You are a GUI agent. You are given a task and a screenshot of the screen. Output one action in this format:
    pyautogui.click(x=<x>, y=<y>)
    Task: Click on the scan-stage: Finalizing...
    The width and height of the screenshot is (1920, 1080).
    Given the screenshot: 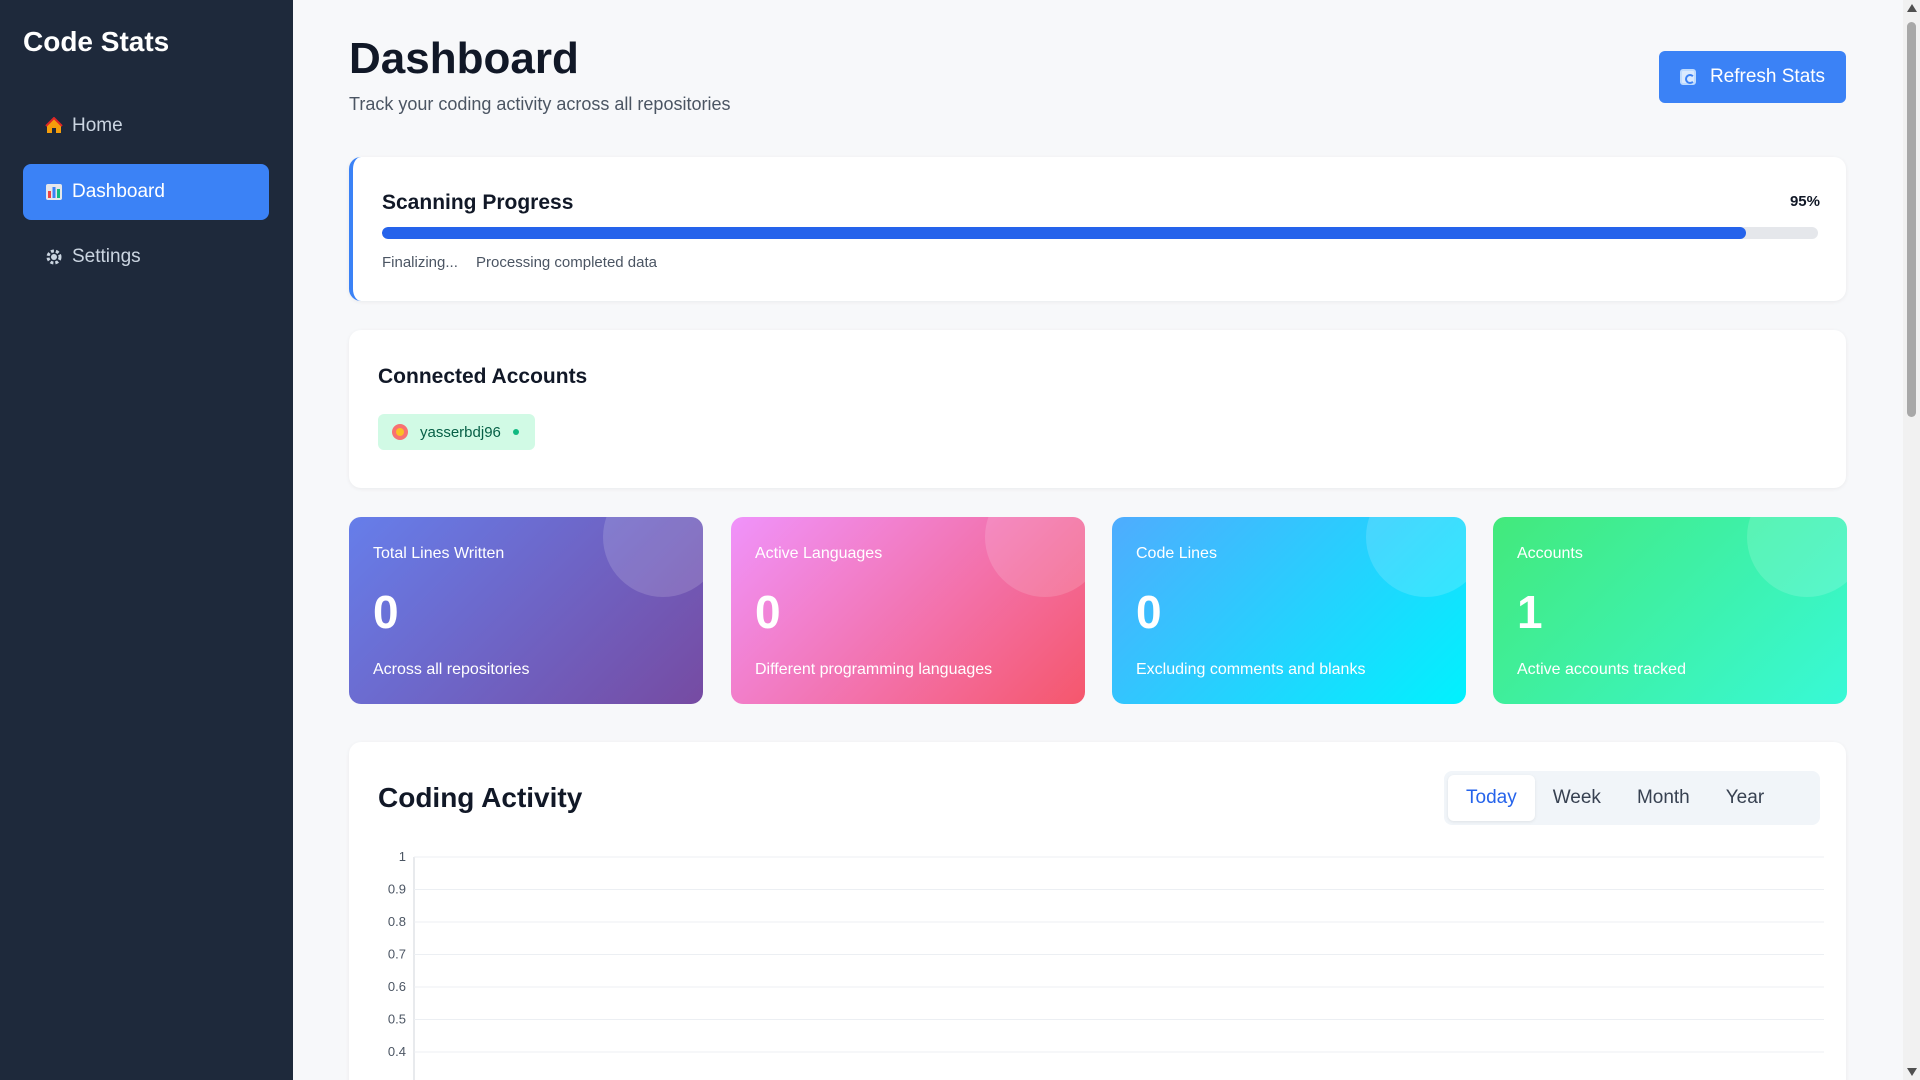 What is the action you would take?
    pyautogui.click(x=420, y=262)
    